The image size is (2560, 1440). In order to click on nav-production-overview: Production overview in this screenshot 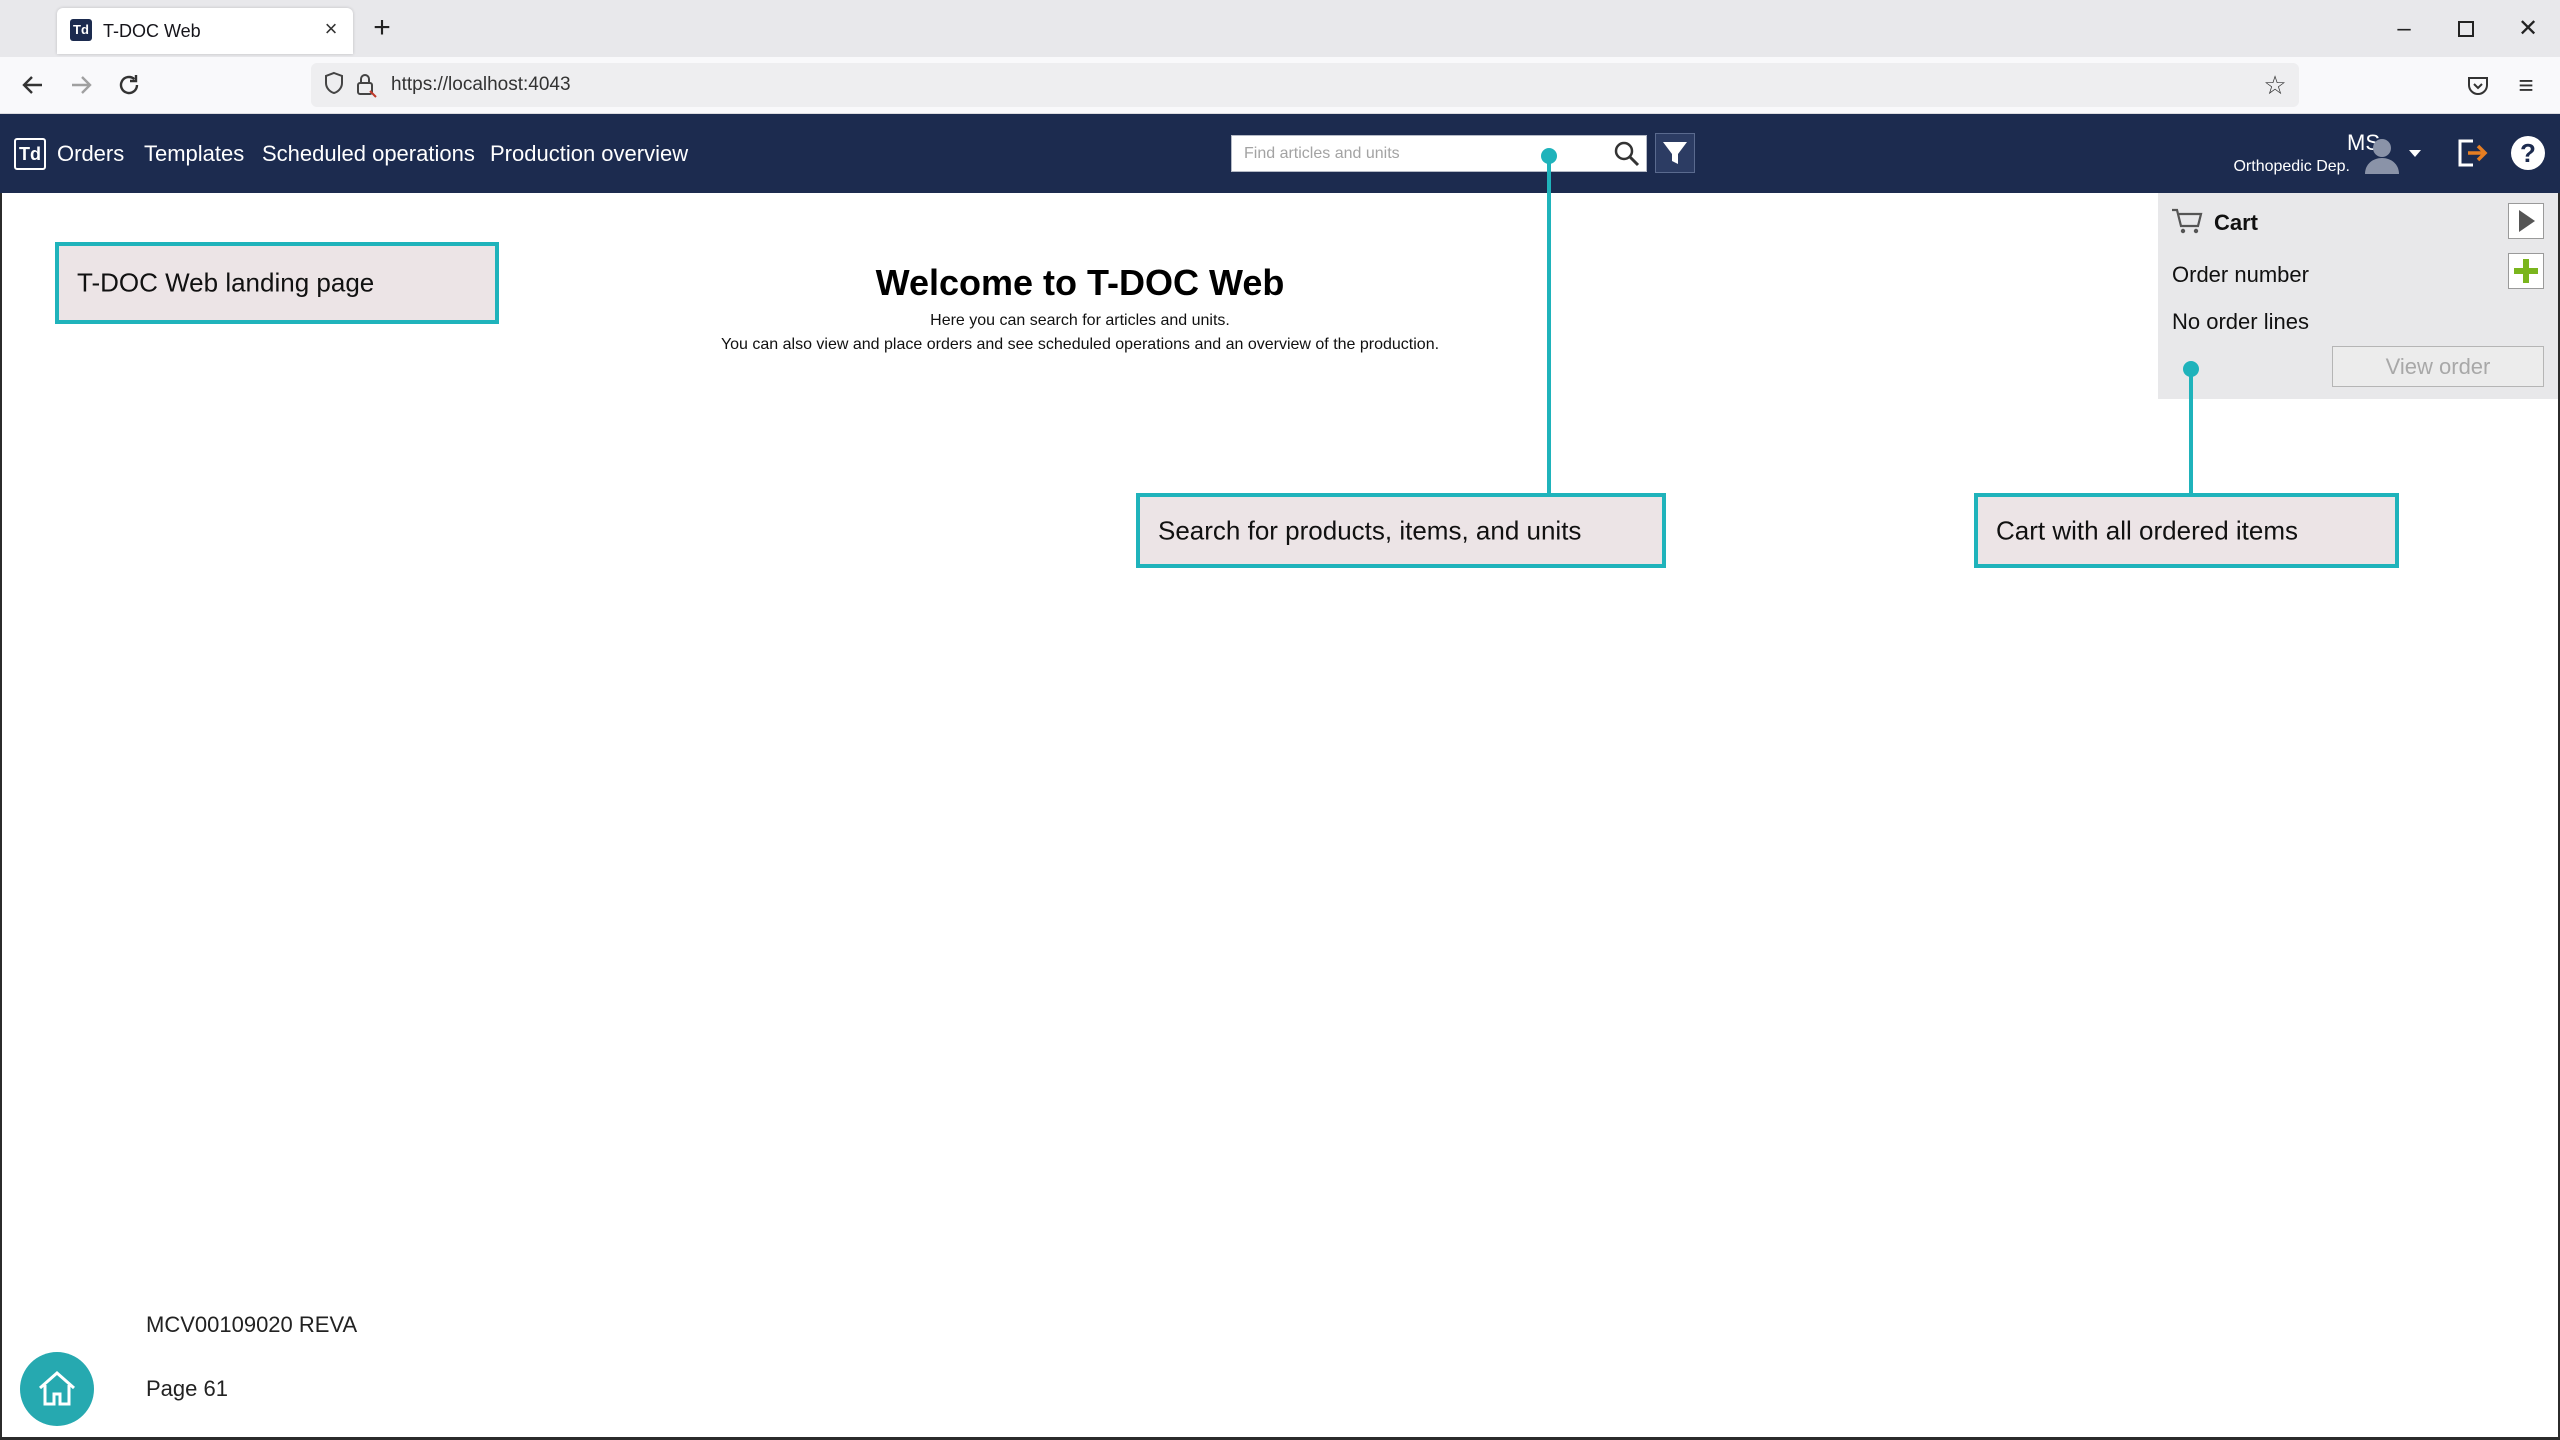, I will do `click(589, 154)`.